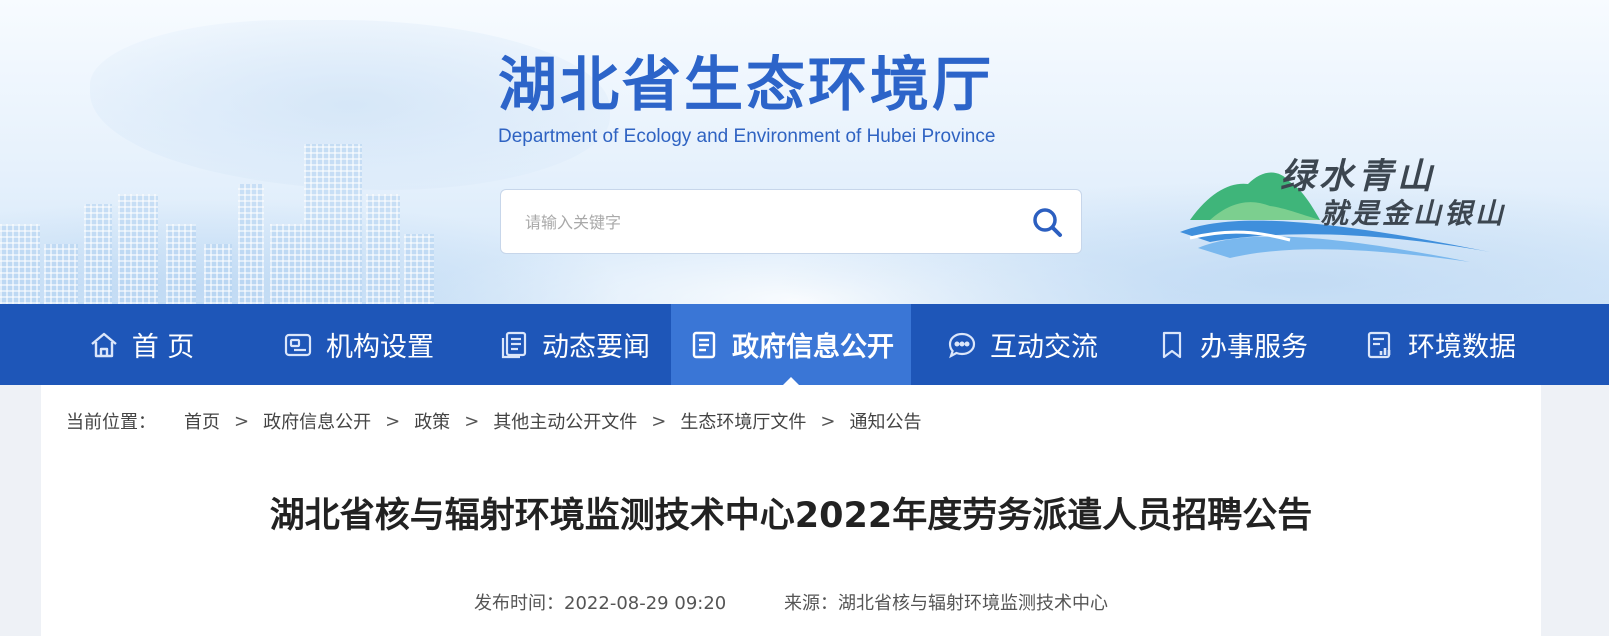  What do you see at coordinates (791, 516) in the screenshot?
I see `article-title: 湖北省核与辐射环境监测技术中心2022年度劳务派遣人员招聘公告` at bounding box center [791, 516].